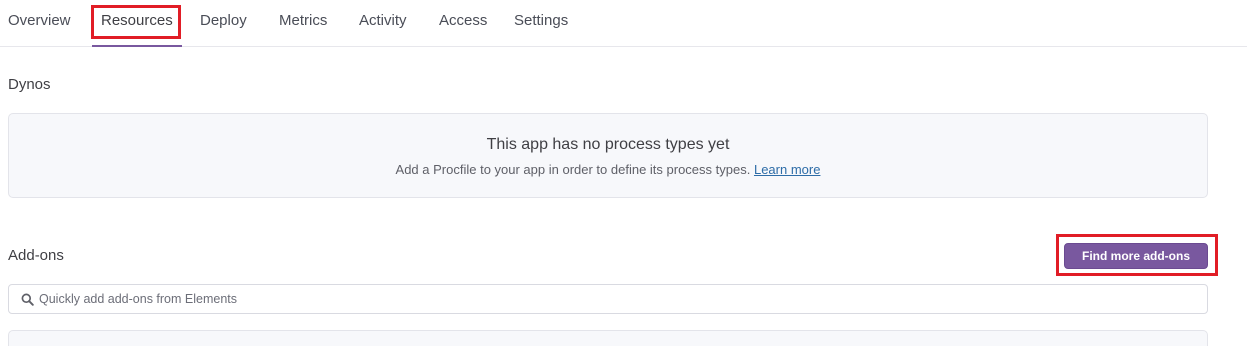  Describe the element at coordinates (39, 23) in the screenshot. I see `tab-overview: Overview` at that location.